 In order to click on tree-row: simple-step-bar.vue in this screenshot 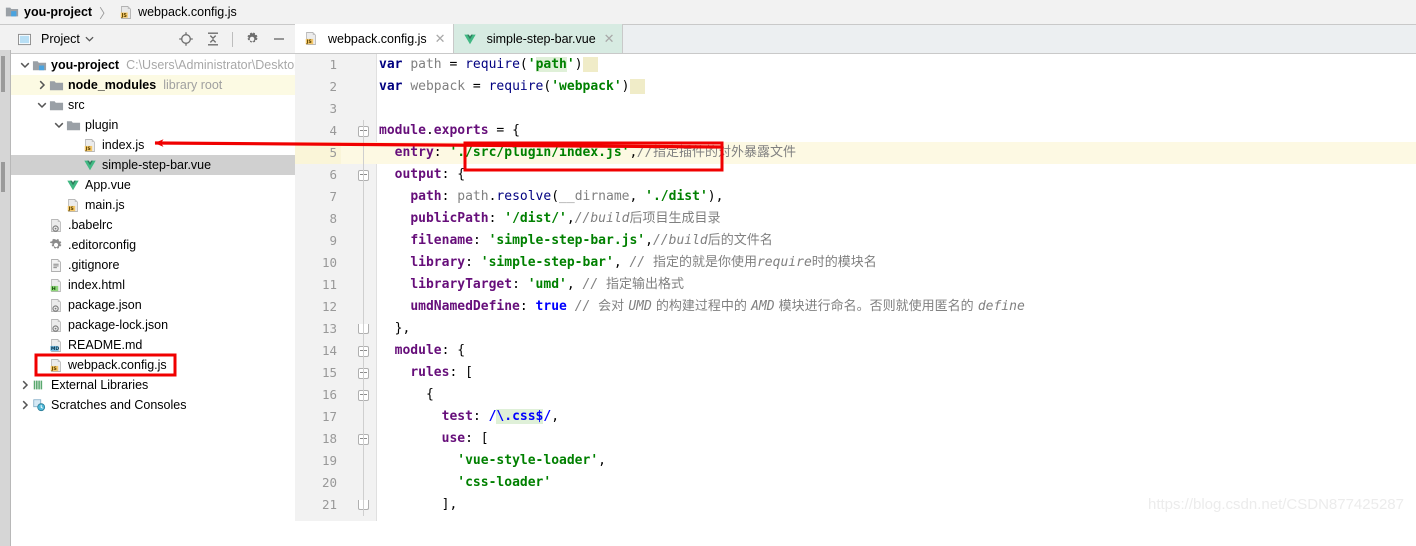, I will do `click(153, 165)`.